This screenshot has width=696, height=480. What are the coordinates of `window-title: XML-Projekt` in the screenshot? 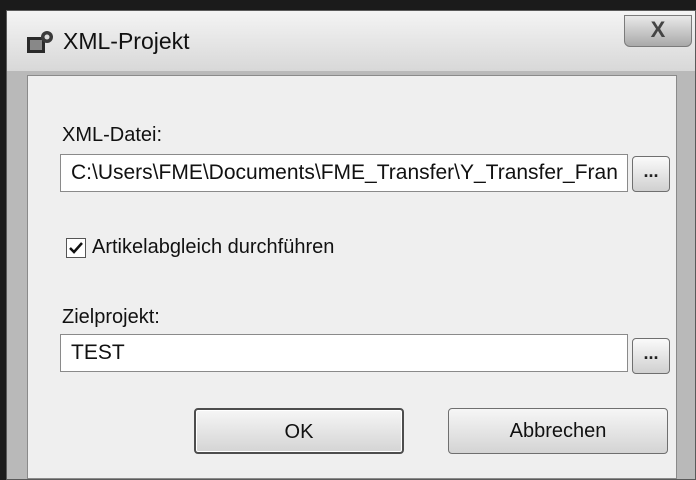 It's located at (126, 41).